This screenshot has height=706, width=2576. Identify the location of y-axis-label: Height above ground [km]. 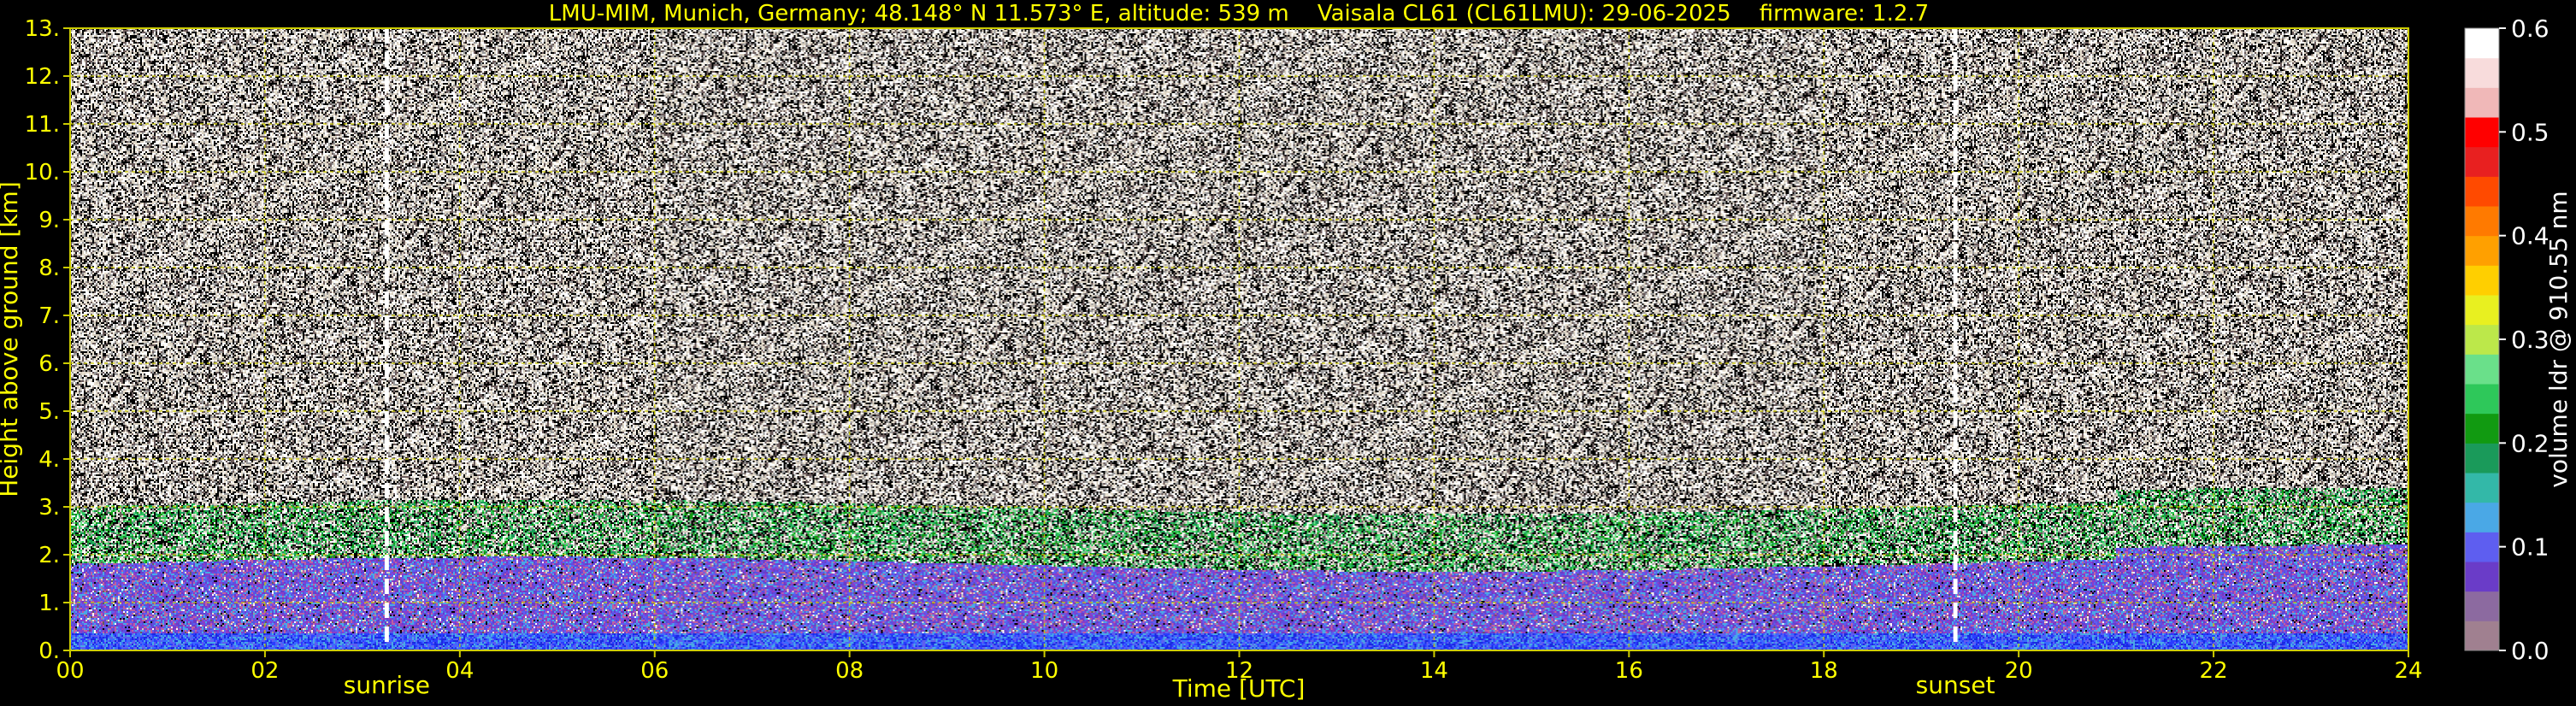
(11, 339).